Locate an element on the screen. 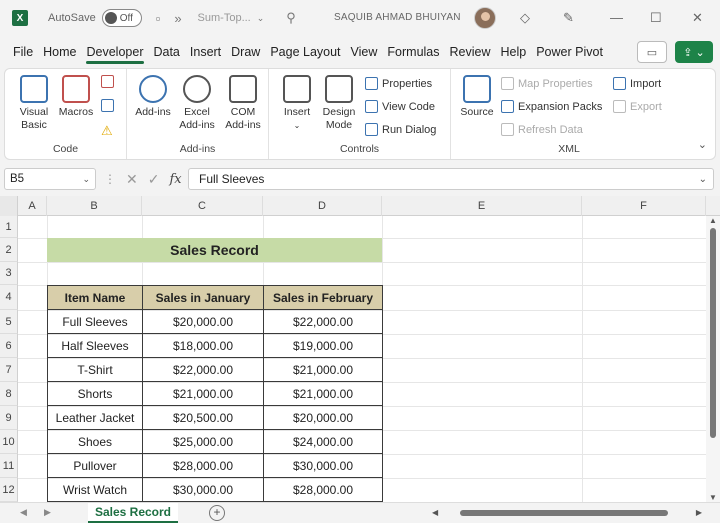  row-header-1: 1 is located at coordinates (9, 227).